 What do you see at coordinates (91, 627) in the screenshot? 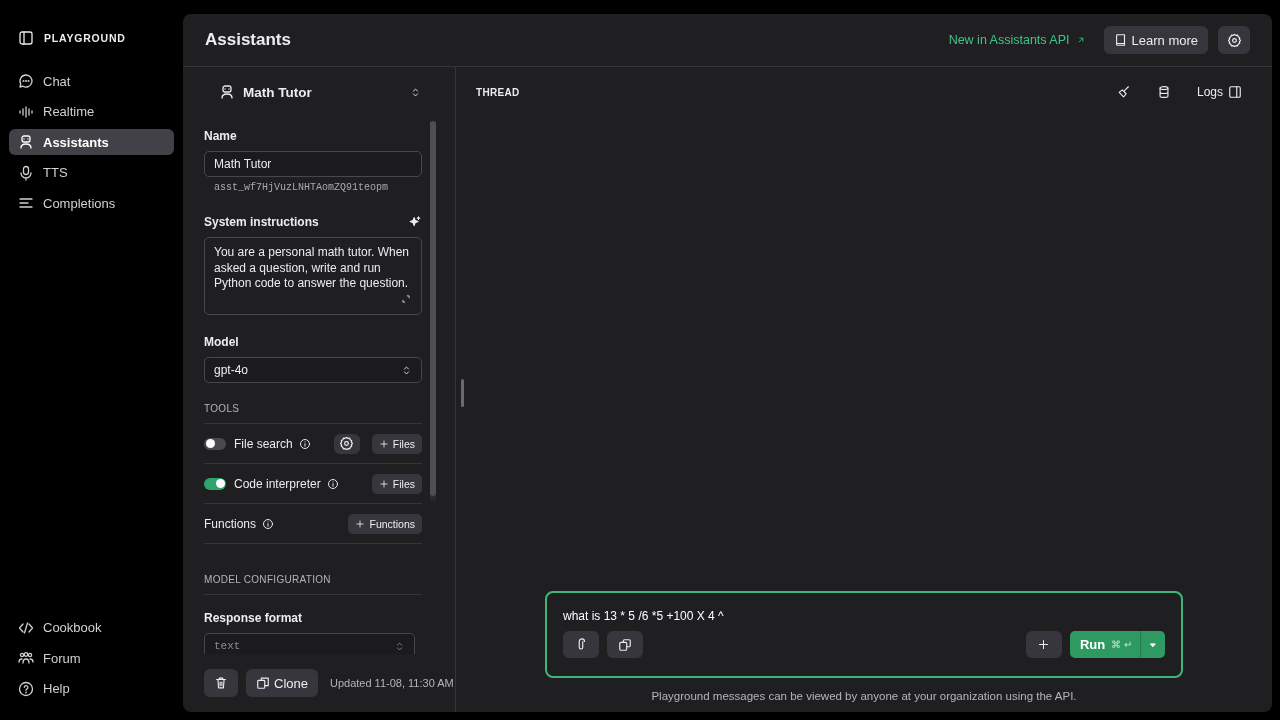
I see `sidebar-item: Cookbook` at bounding box center [91, 627].